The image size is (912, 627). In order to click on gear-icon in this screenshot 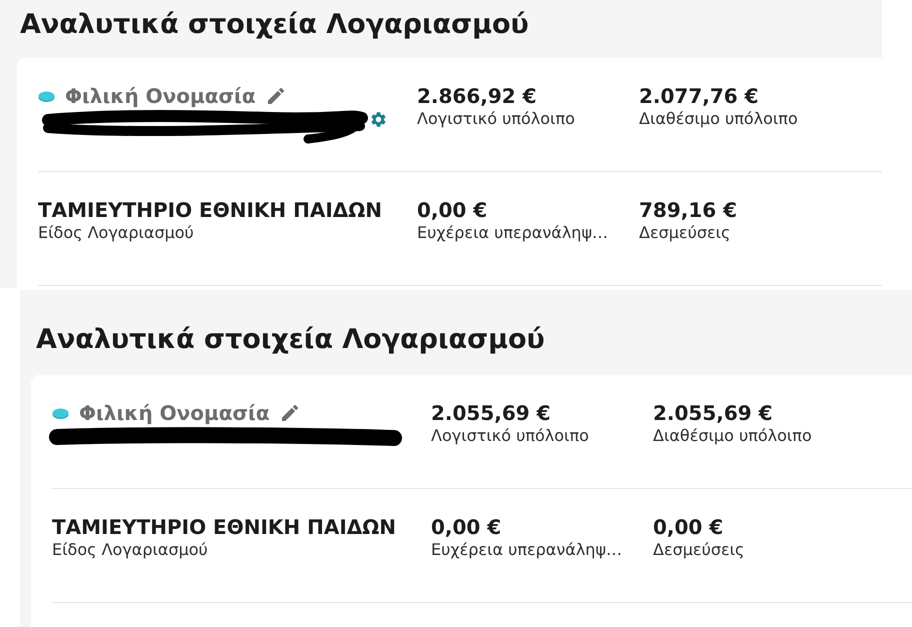, I will do `click(378, 119)`.